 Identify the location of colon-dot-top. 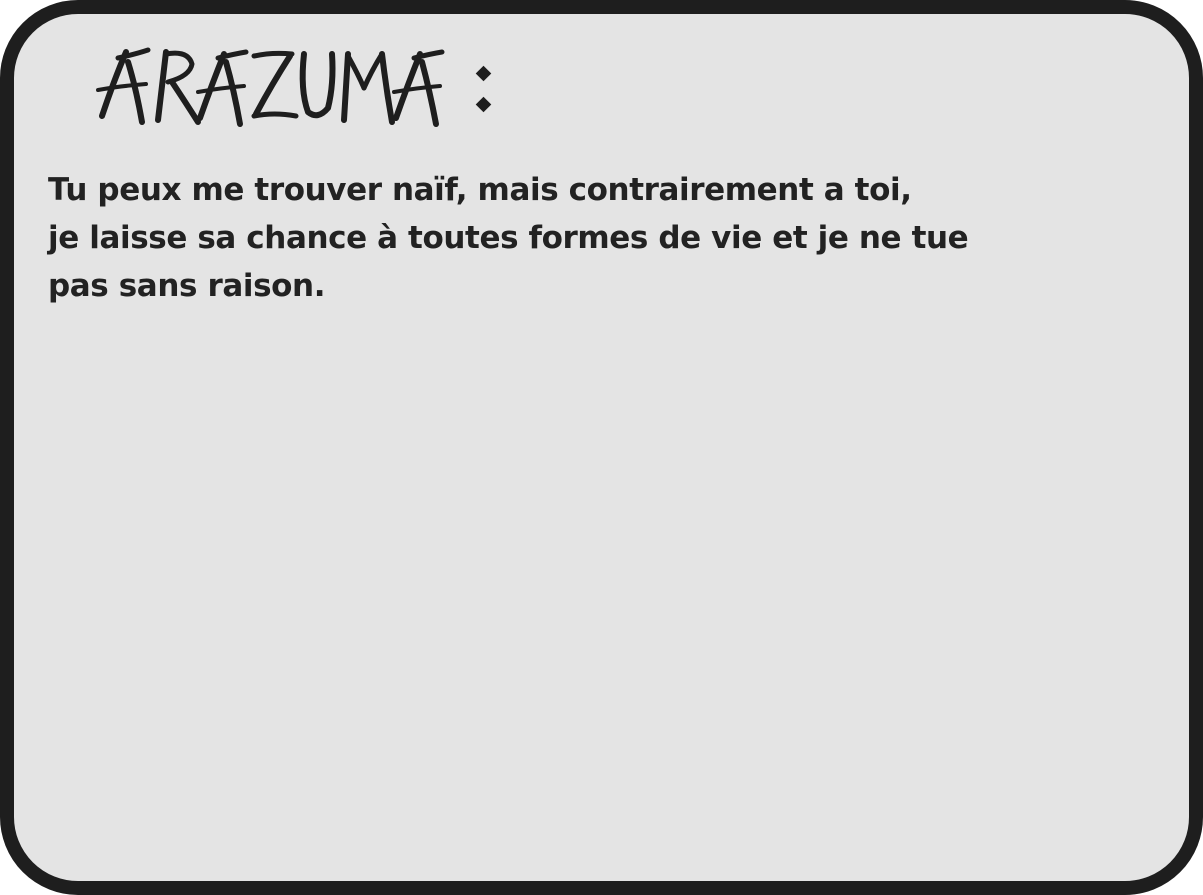
(483, 73).